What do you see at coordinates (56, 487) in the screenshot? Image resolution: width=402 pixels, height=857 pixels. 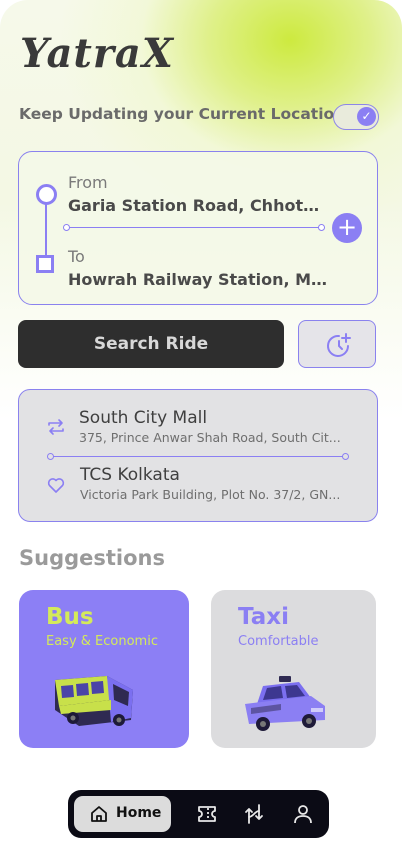 I see `heart-icon` at bounding box center [56, 487].